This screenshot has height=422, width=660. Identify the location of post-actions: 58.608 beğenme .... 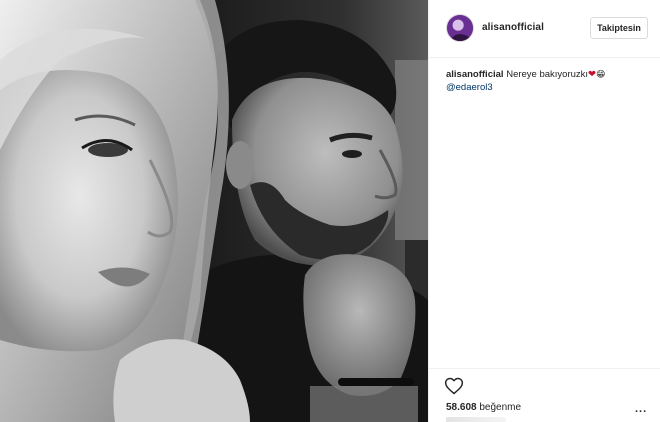
(544, 395).